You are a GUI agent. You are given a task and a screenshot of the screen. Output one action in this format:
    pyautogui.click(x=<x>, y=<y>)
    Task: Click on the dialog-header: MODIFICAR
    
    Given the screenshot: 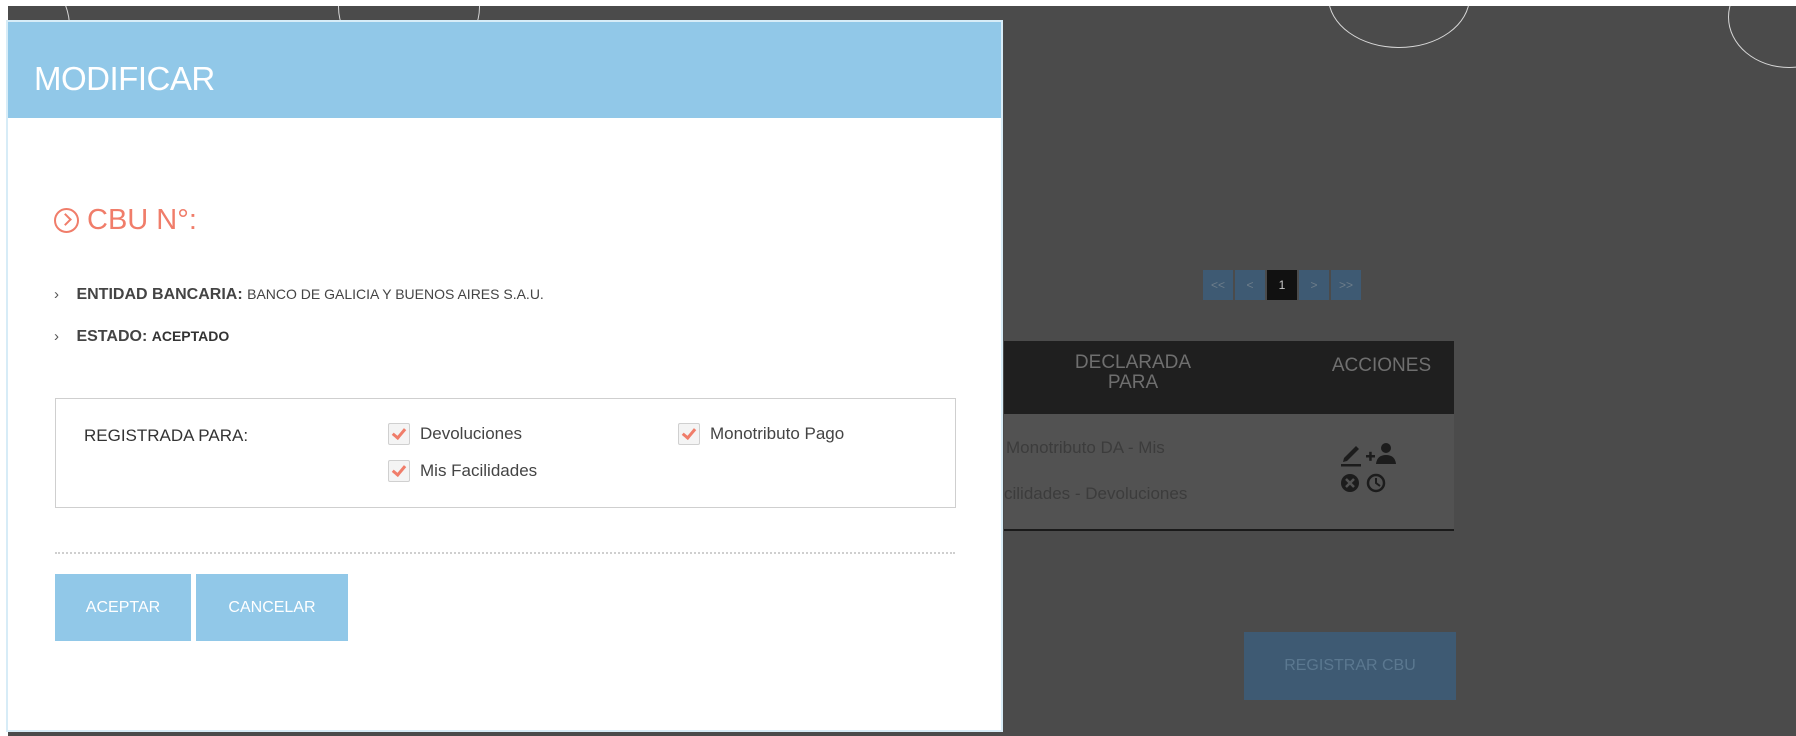 What is the action you would take?
    pyautogui.click(x=504, y=70)
    